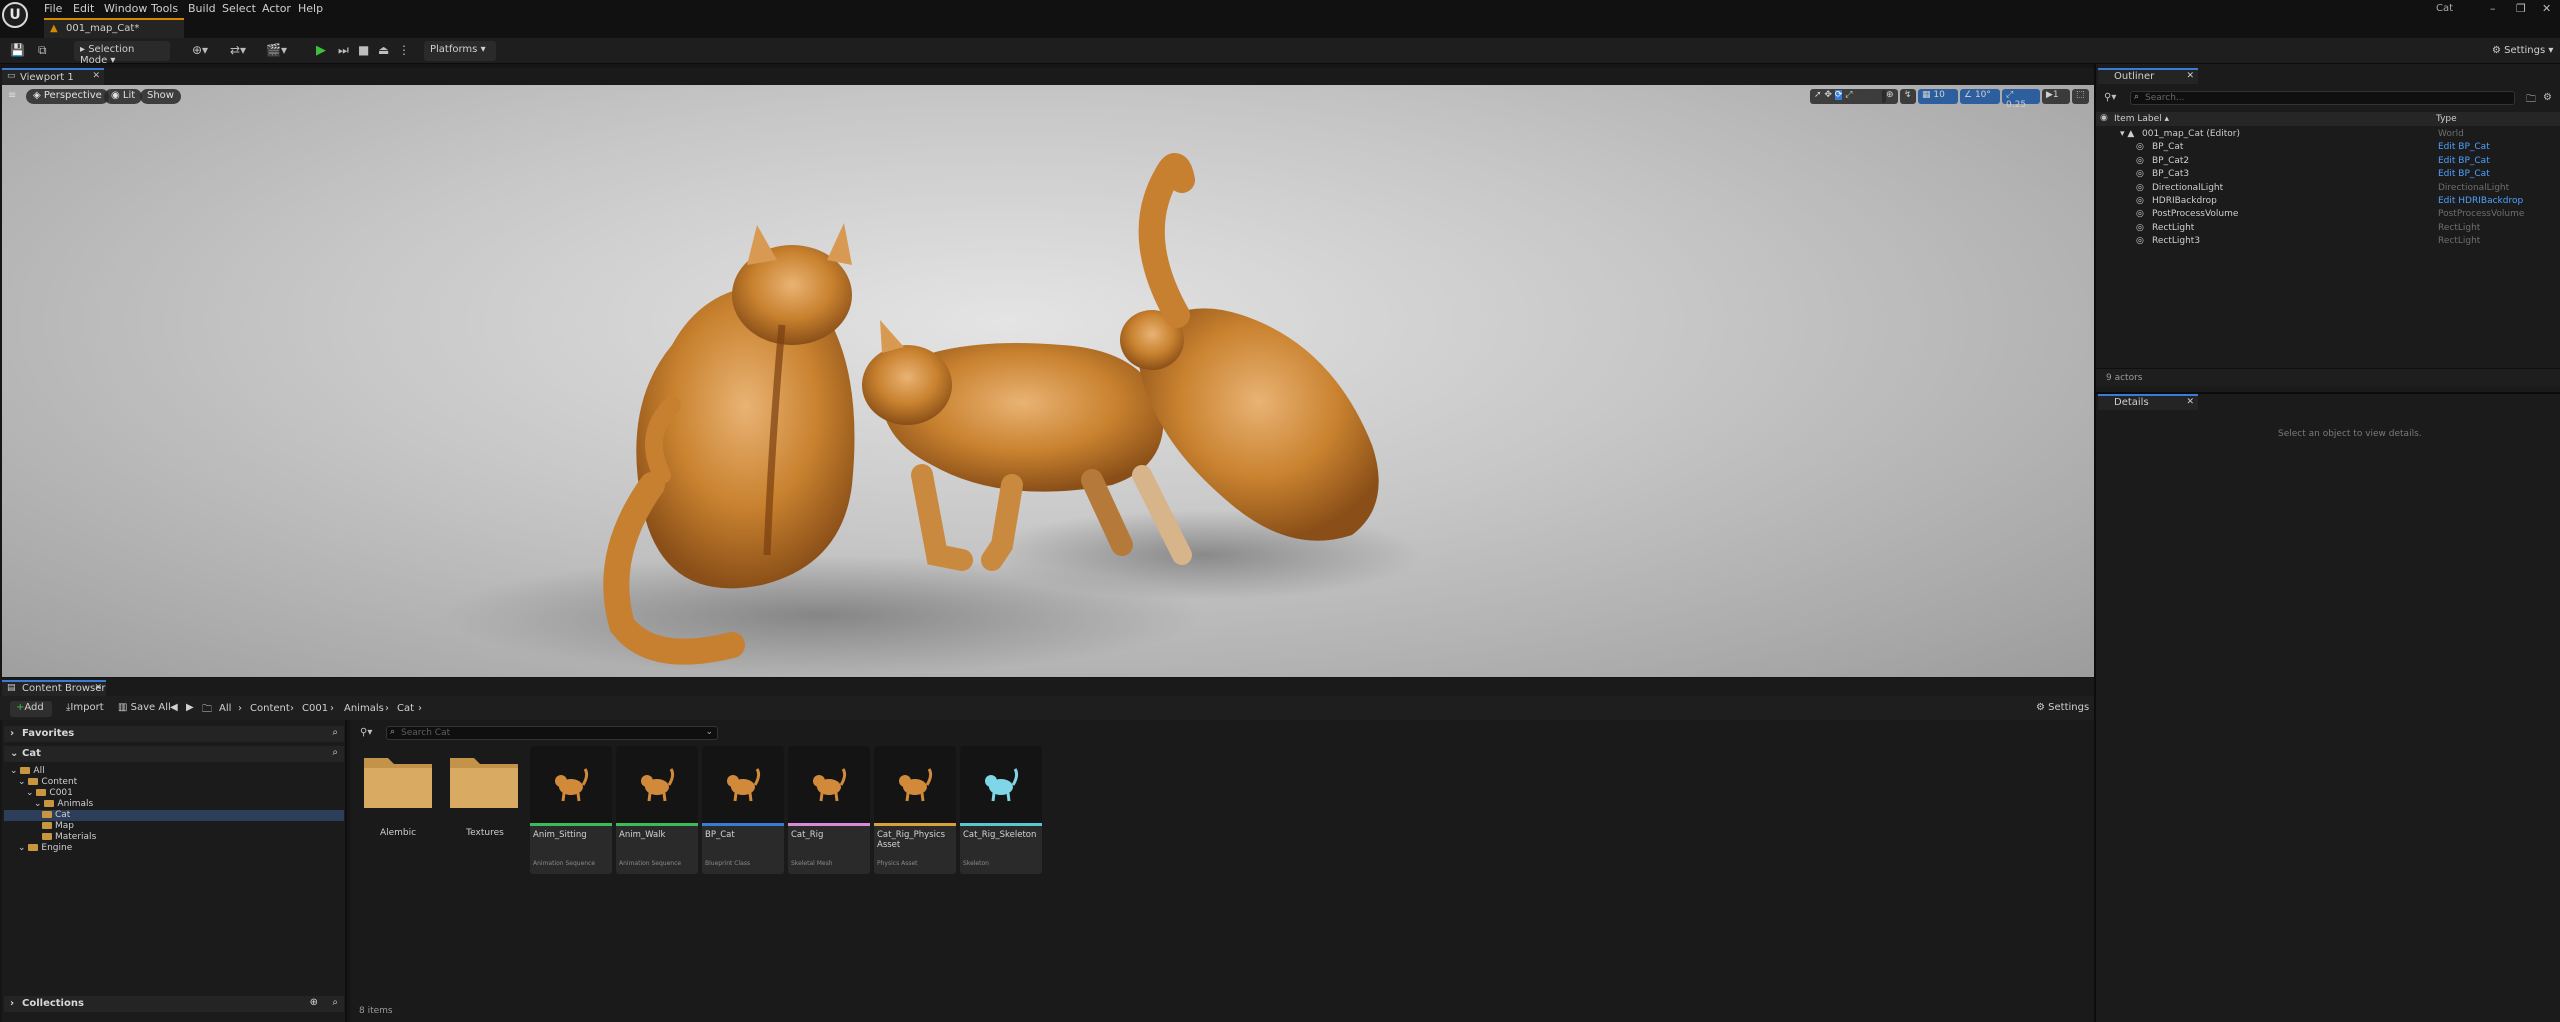 This screenshot has height=1022, width=2560. What do you see at coordinates (53, 8) in the screenshot?
I see `menu-file: File` at bounding box center [53, 8].